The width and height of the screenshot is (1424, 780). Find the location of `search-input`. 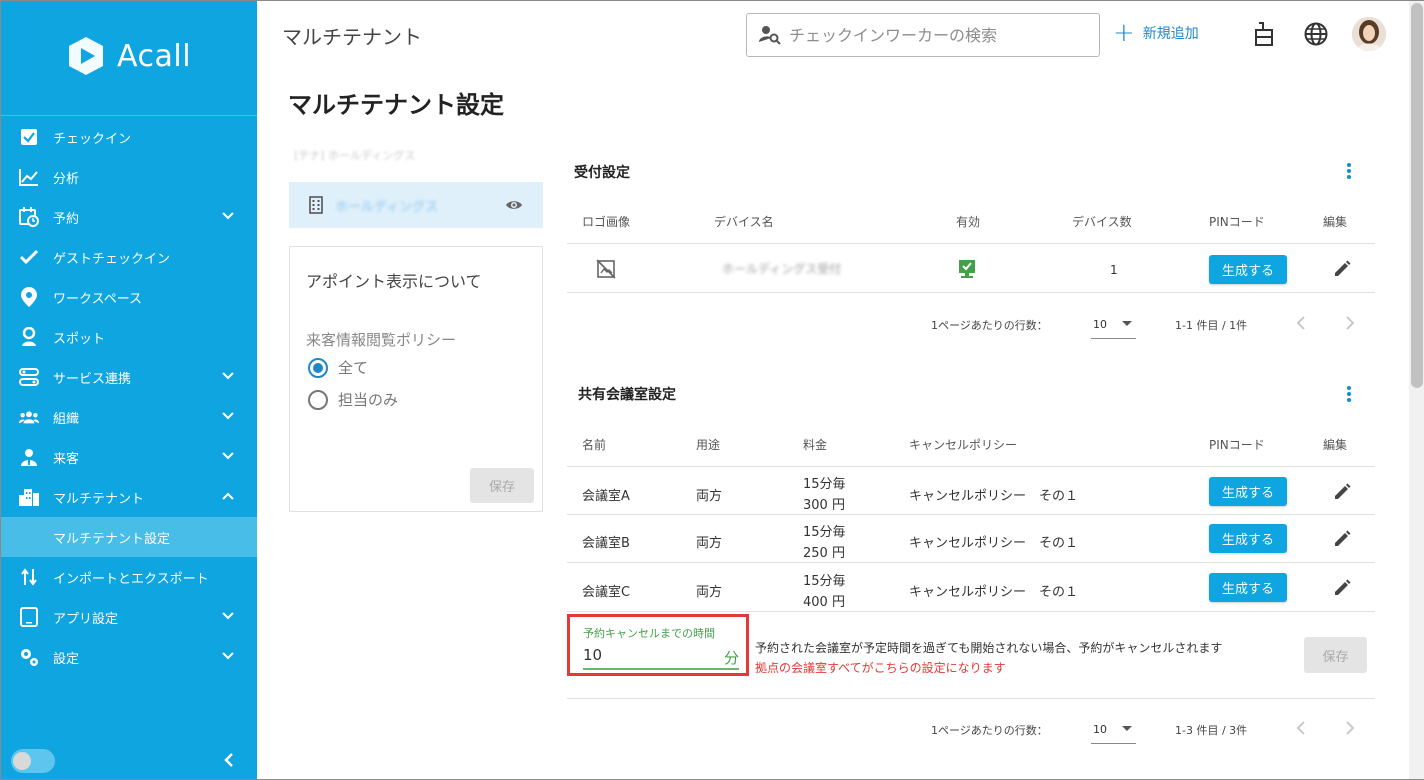

search-input is located at coordinates (939, 35).